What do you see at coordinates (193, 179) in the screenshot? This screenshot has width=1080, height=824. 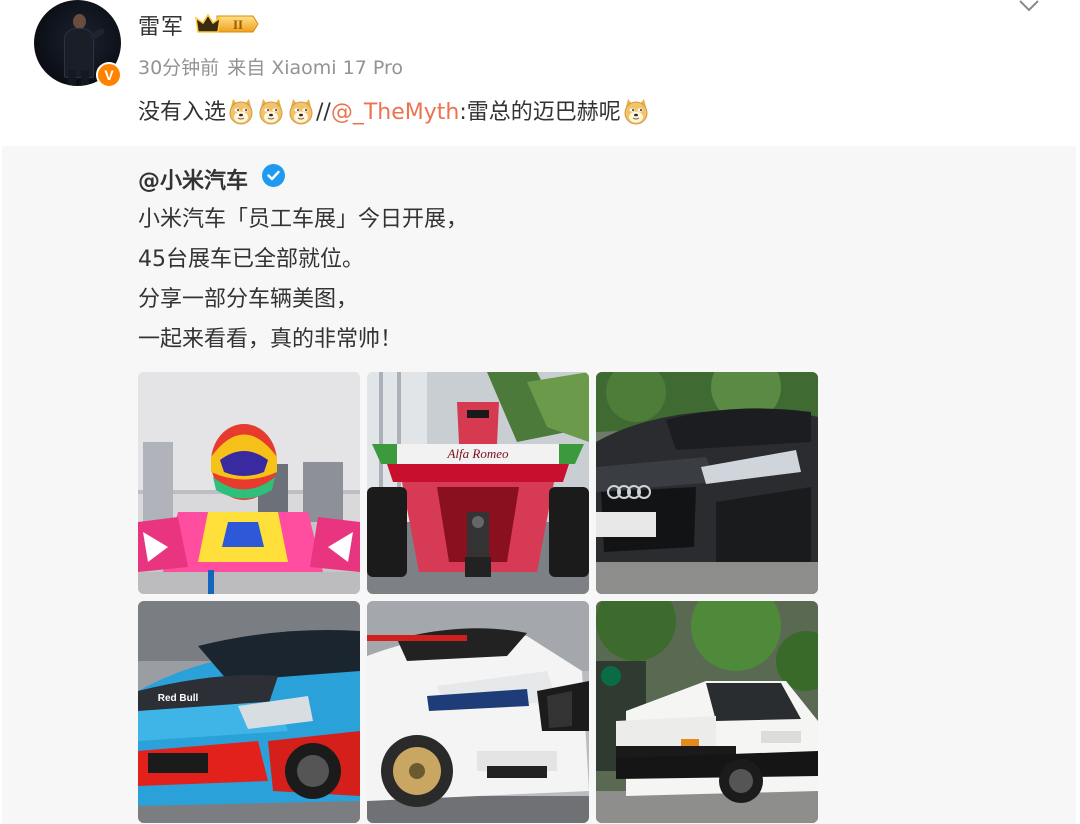 I see `repost-author-link: @小米汽车` at bounding box center [193, 179].